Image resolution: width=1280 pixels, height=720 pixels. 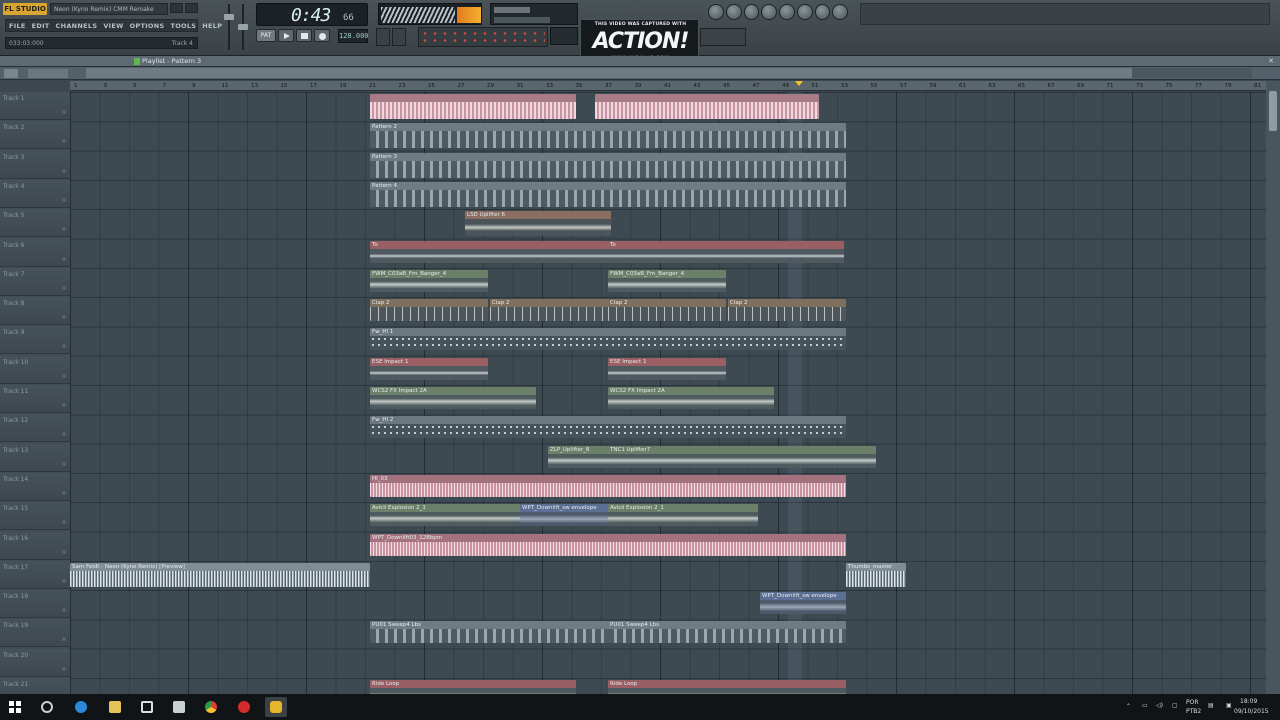 I want to click on playlist-clip: TNC1 Uplifter7, so click(x=742, y=456).